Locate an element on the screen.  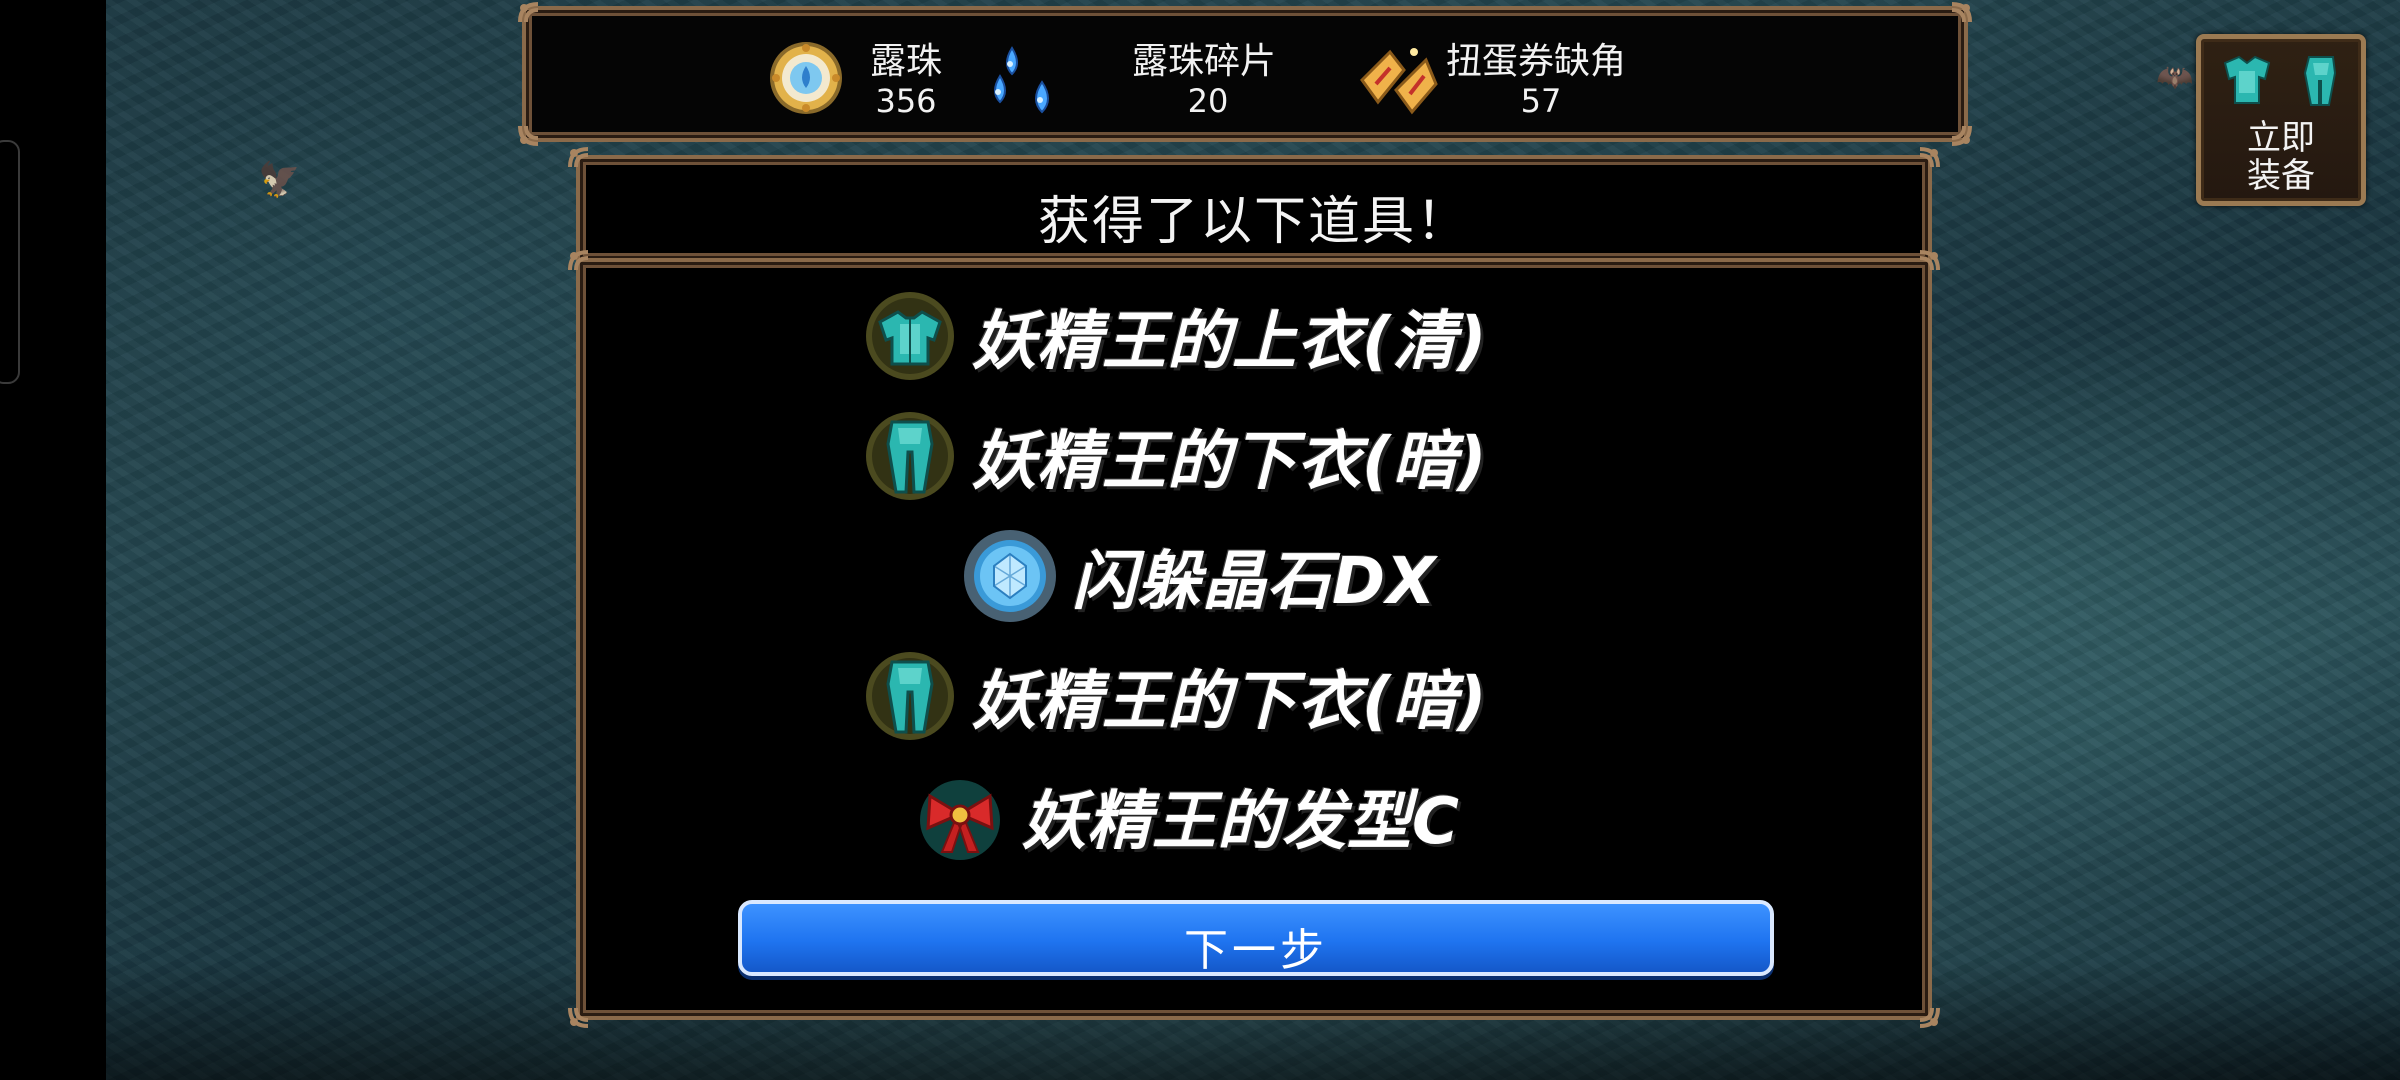
evasion-crystal-icon is located at coordinates (1010, 576).